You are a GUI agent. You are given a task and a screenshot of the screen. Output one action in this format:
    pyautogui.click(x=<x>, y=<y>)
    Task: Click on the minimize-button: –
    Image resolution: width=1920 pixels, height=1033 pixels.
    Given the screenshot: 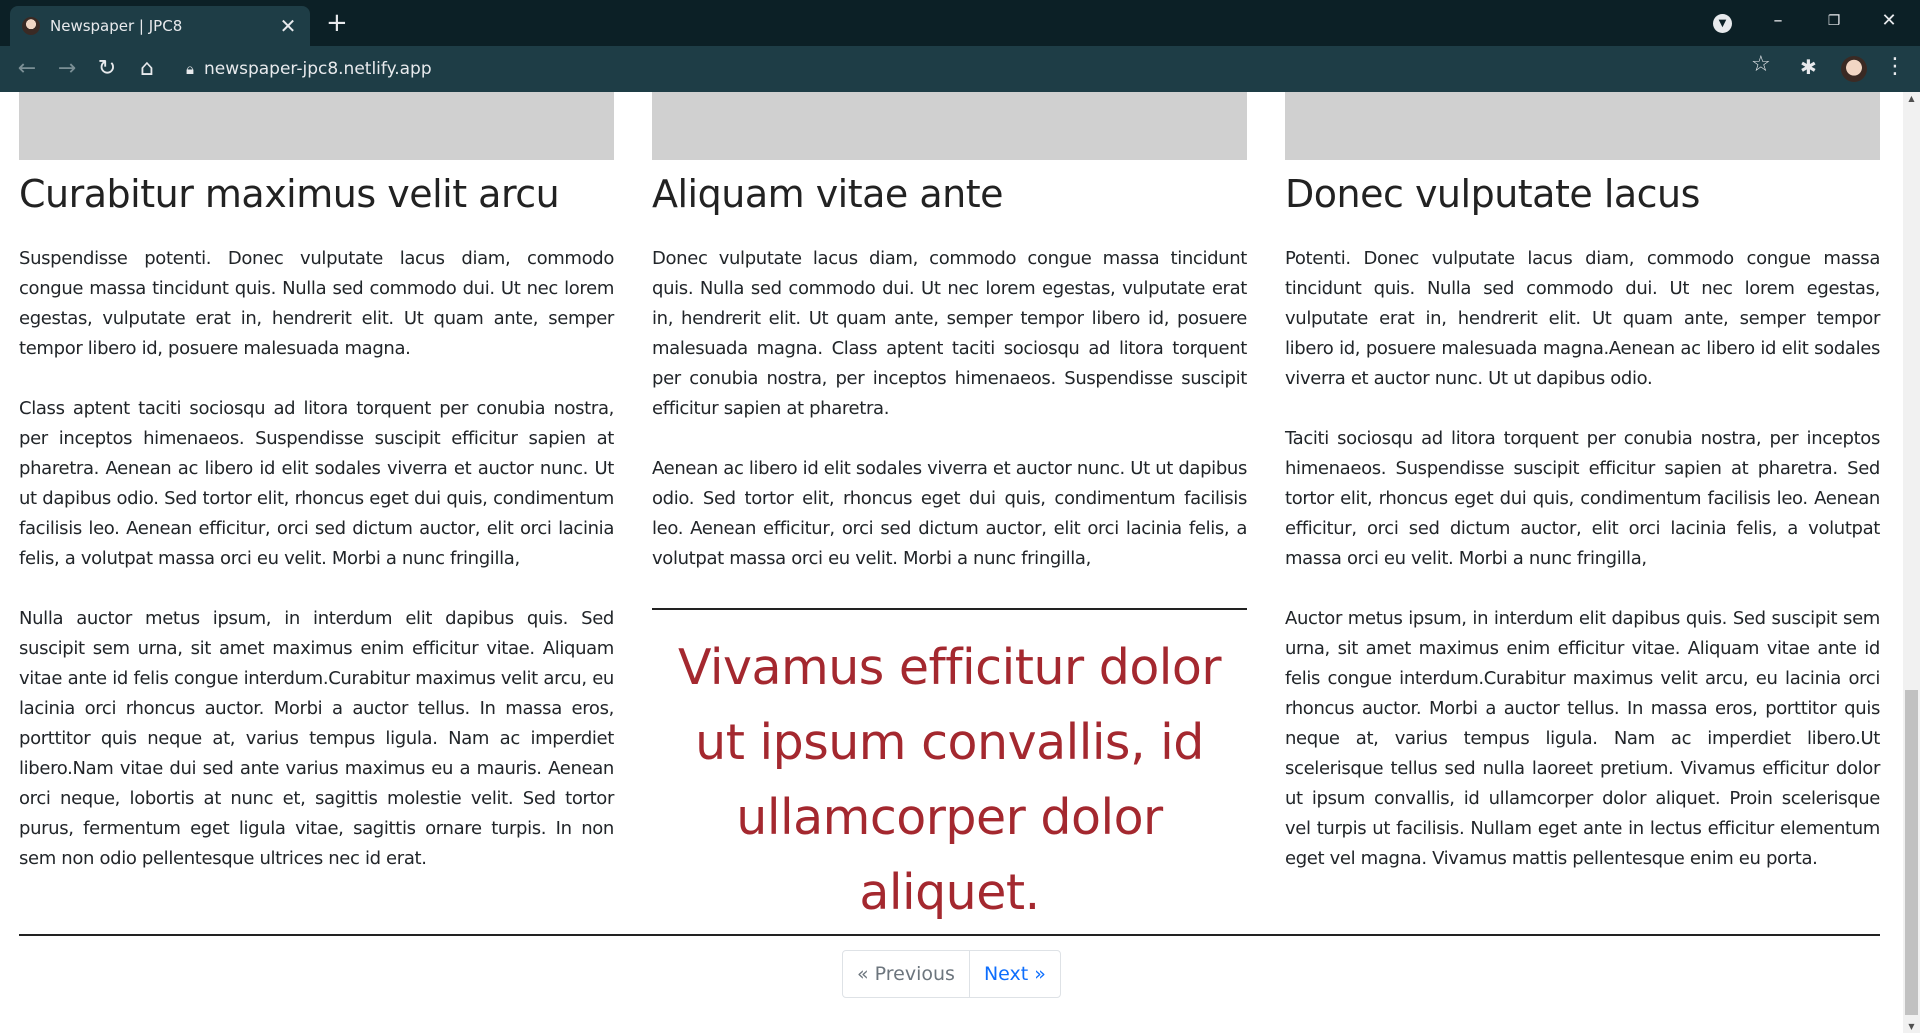 What is the action you would take?
    pyautogui.click(x=1778, y=21)
    